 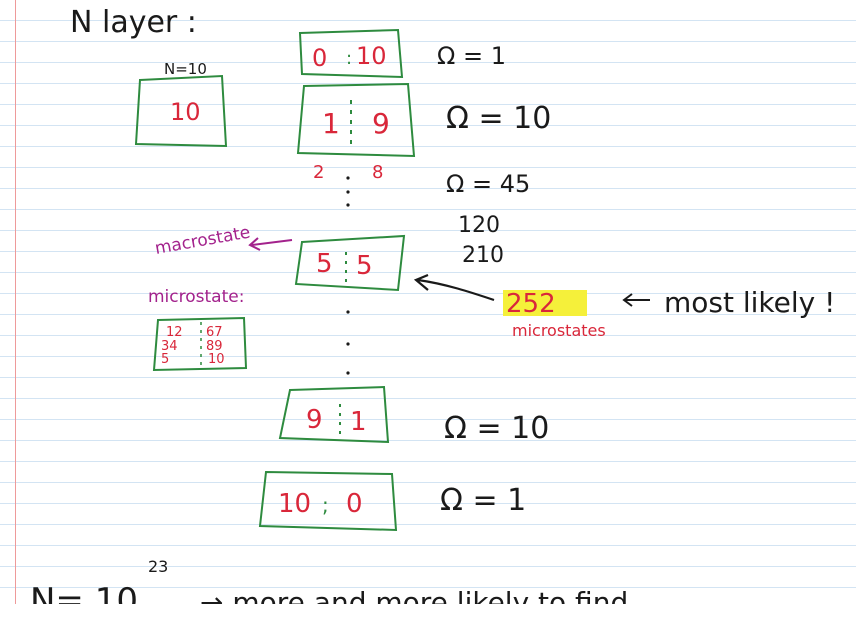 I want to click on bottom-partial-text: → more and more likely to find, so click(x=414, y=595).